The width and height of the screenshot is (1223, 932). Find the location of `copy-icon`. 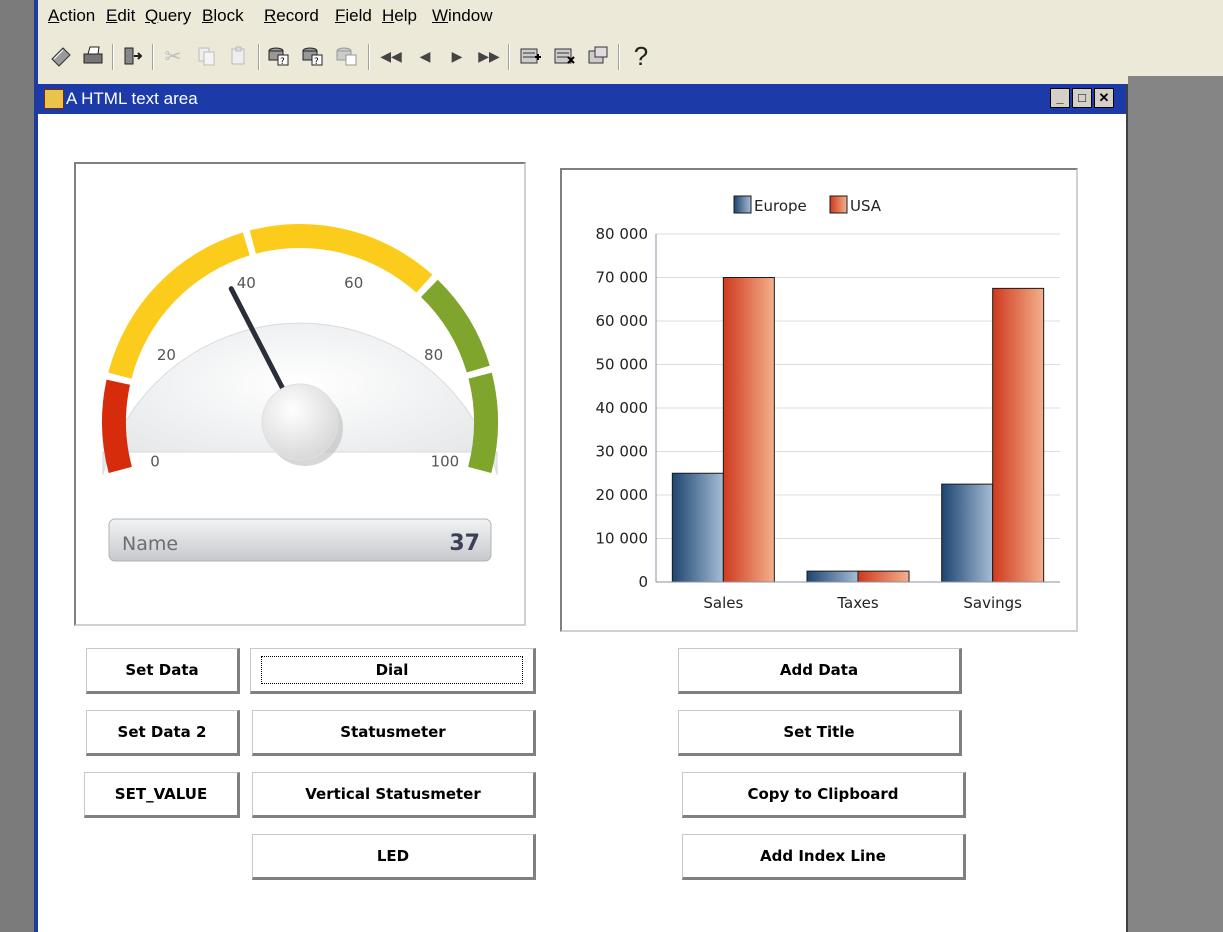

copy-icon is located at coordinates (207, 56).